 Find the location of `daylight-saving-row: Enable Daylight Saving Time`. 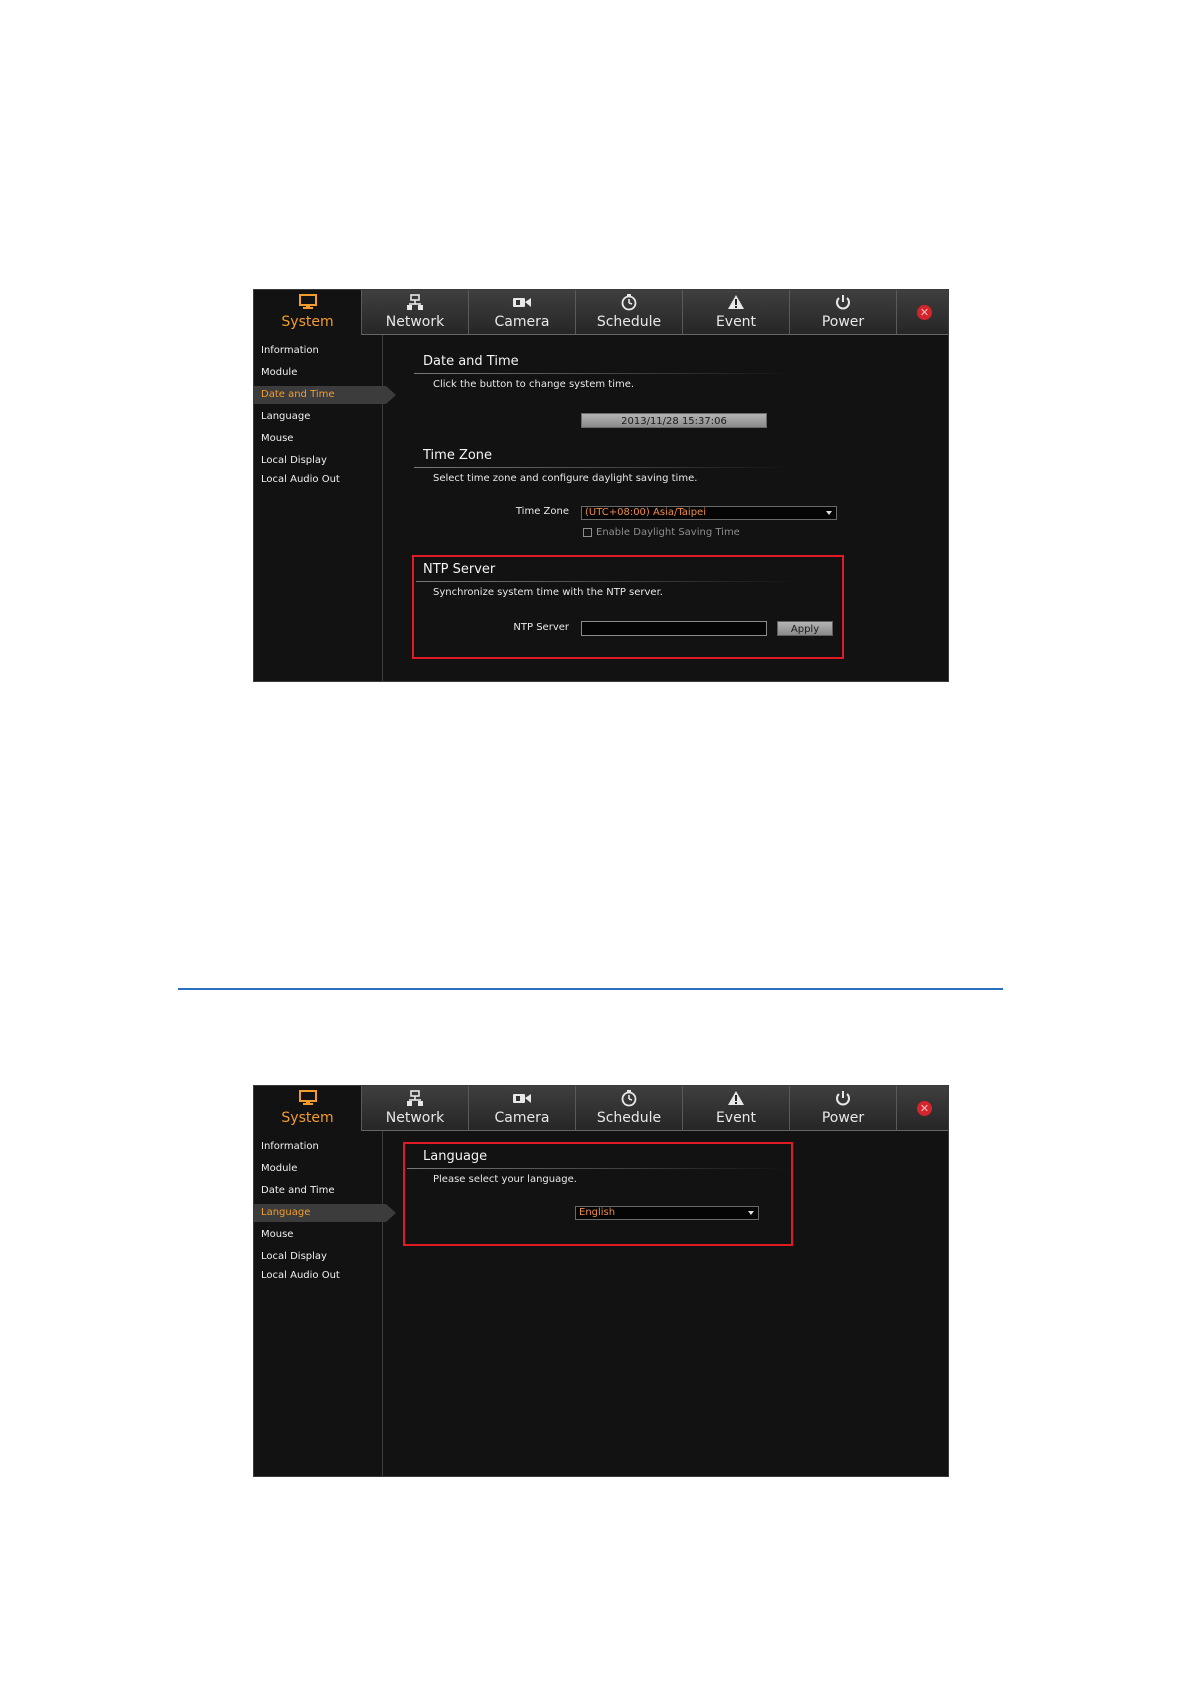

daylight-saving-row: Enable Daylight Saving Time is located at coordinates (661, 532).